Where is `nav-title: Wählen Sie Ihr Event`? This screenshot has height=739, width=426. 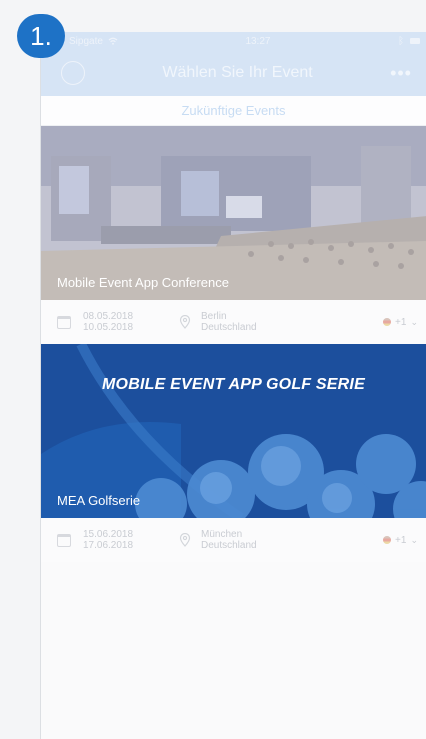 nav-title: Wählen Sie Ihr Event is located at coordinates (237, 72).